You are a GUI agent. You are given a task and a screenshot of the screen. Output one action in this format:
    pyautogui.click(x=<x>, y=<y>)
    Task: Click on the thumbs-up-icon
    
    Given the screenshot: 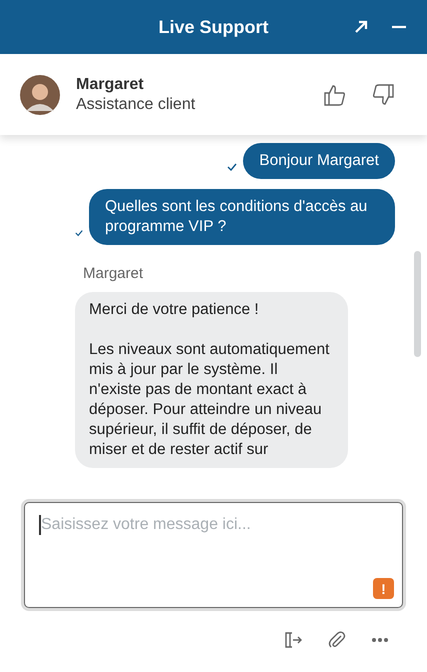 What is the action you would take?
    pyautogui.click(x=335, y=94)
    